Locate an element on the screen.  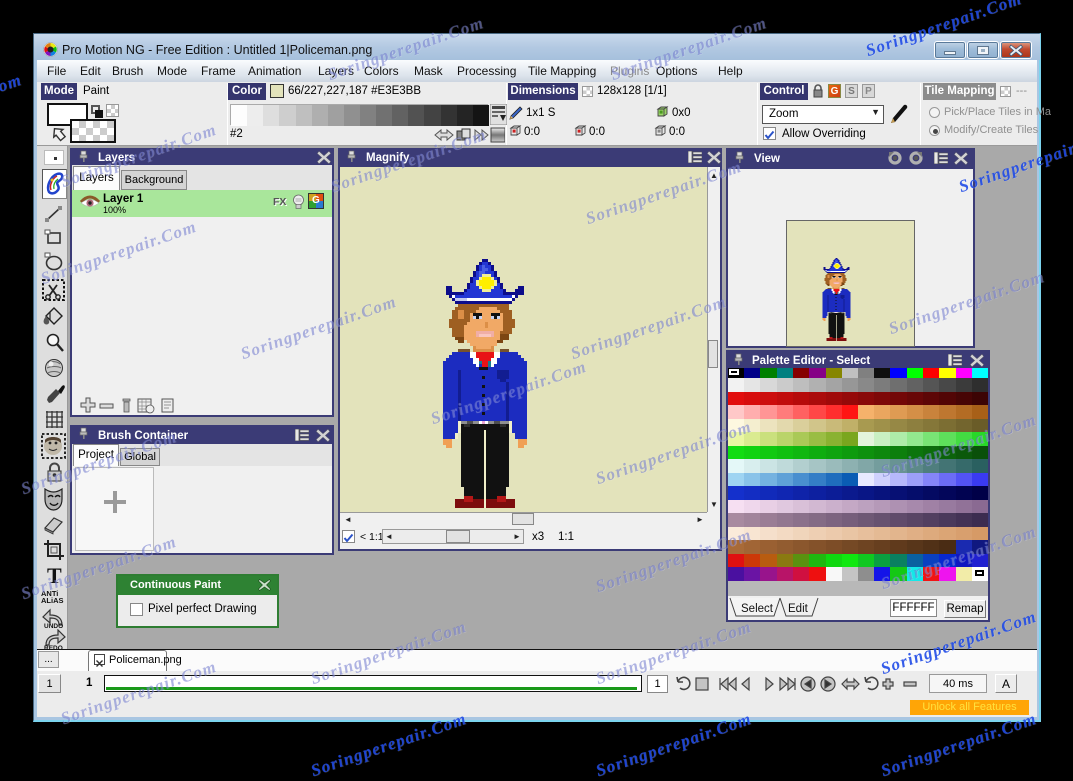
svg-text: Edit is located at coordinates (798, 609).